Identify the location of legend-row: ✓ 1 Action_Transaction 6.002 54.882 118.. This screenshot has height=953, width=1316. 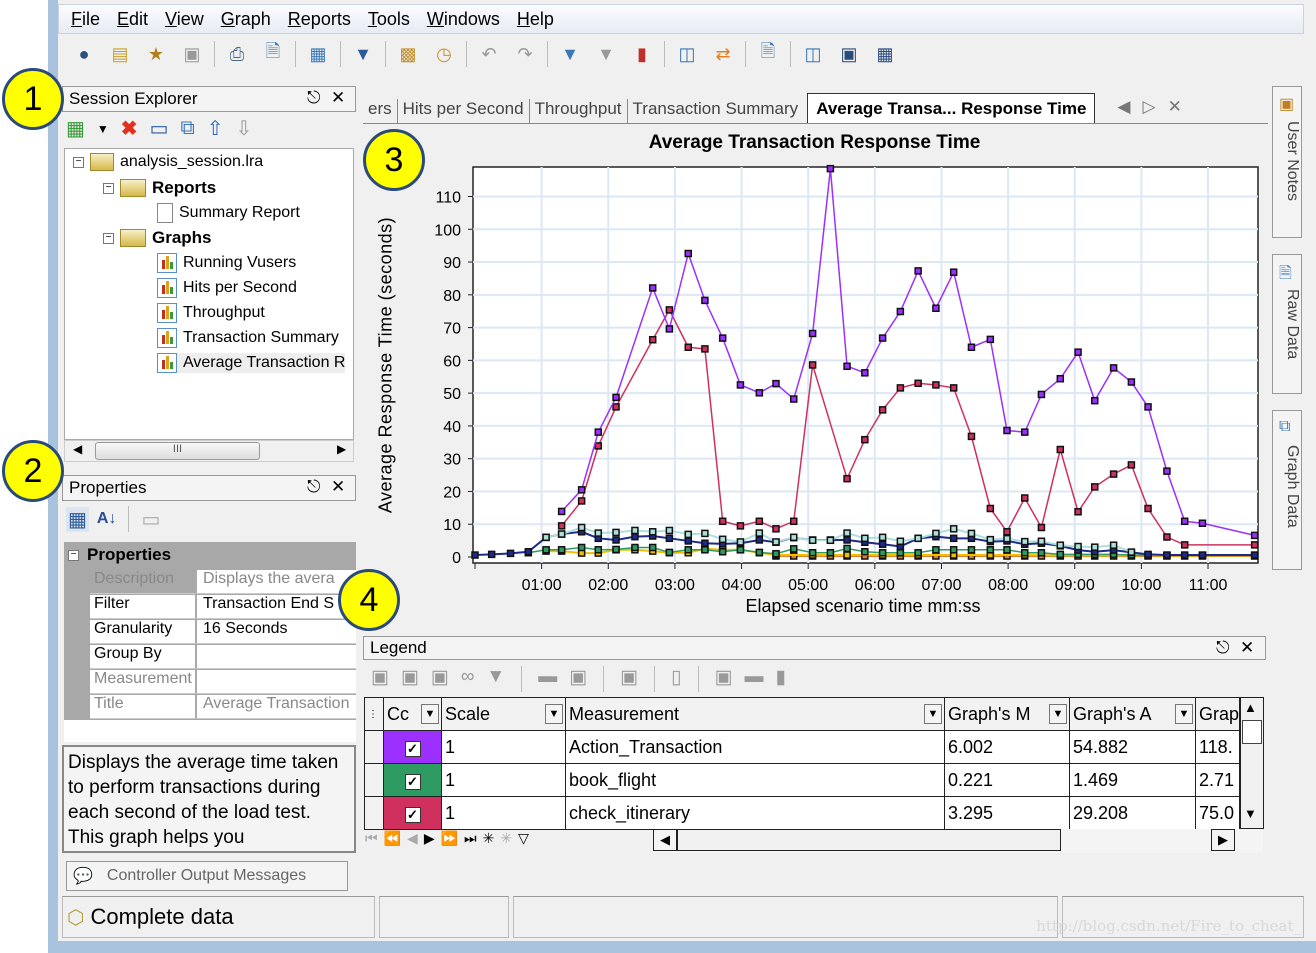
(802, 747).